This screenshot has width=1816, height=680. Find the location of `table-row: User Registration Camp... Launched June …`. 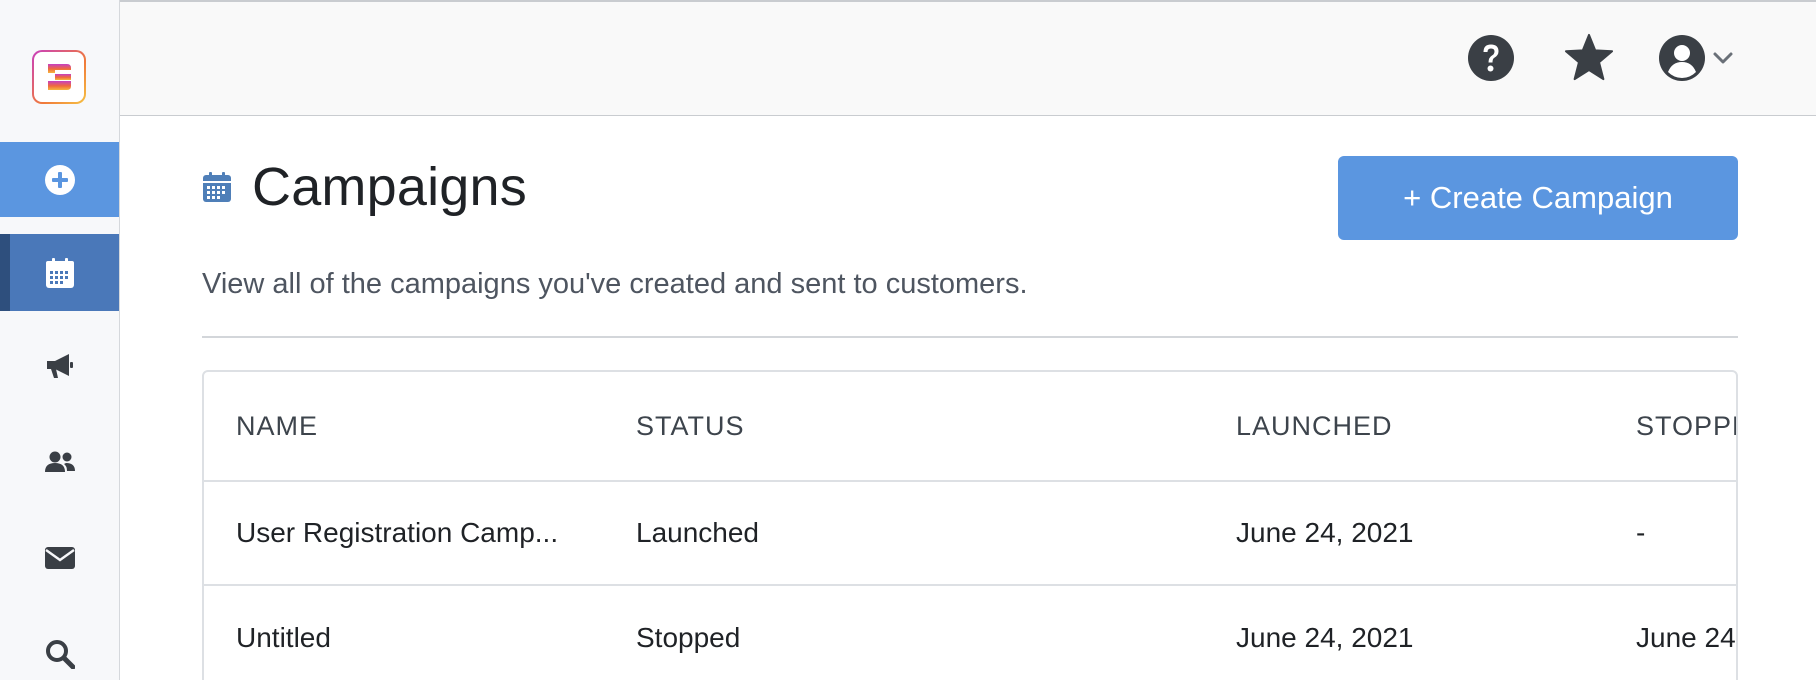

table-row: User Registration Camp... Launched June … is located at coordinates (970, 534).